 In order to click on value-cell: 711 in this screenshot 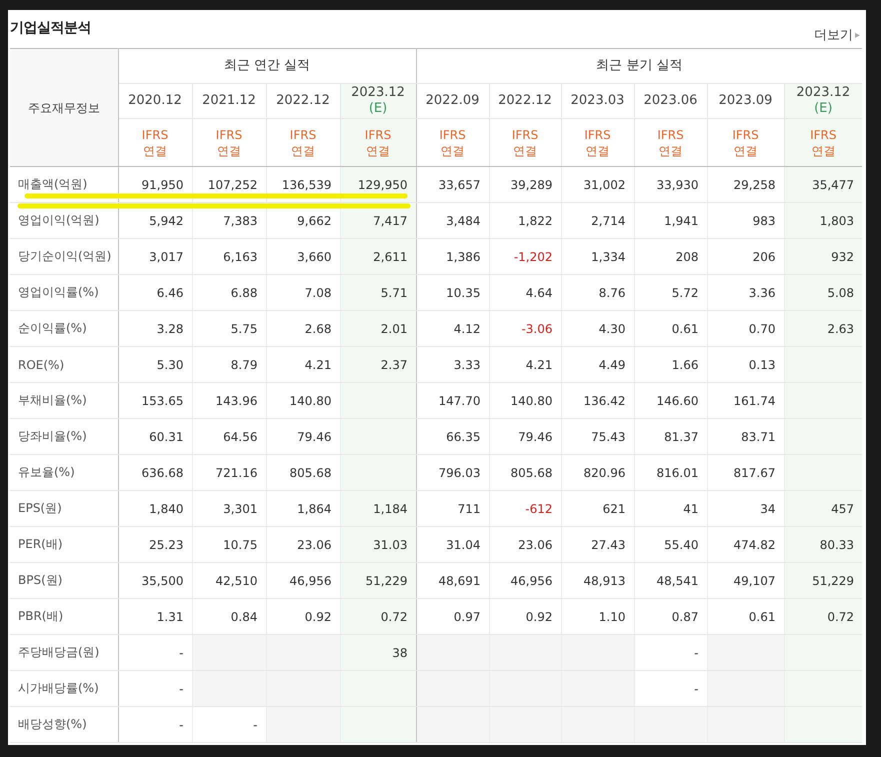, I will do `click(453, 508)`.